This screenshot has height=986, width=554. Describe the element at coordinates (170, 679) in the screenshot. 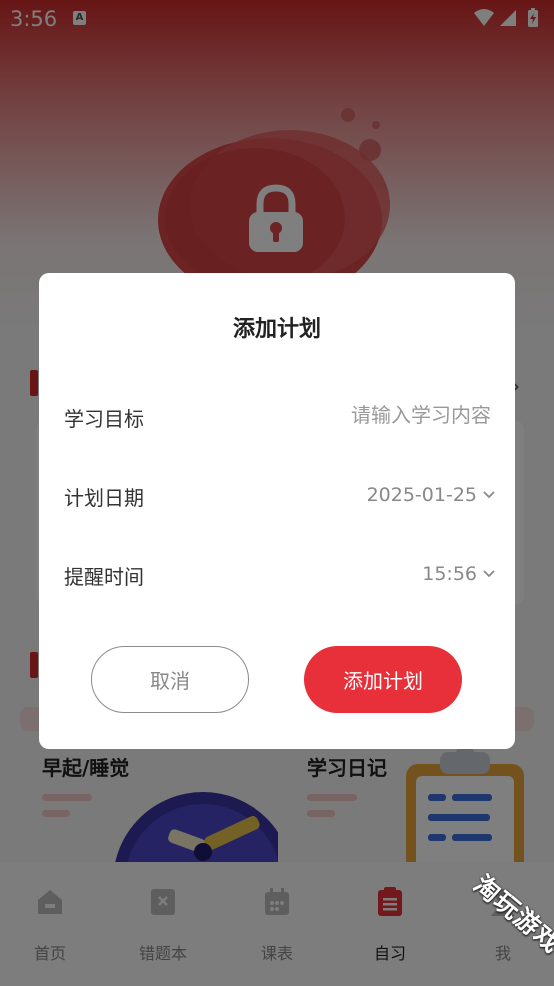

I see `cancel-button: 取消` at that location.